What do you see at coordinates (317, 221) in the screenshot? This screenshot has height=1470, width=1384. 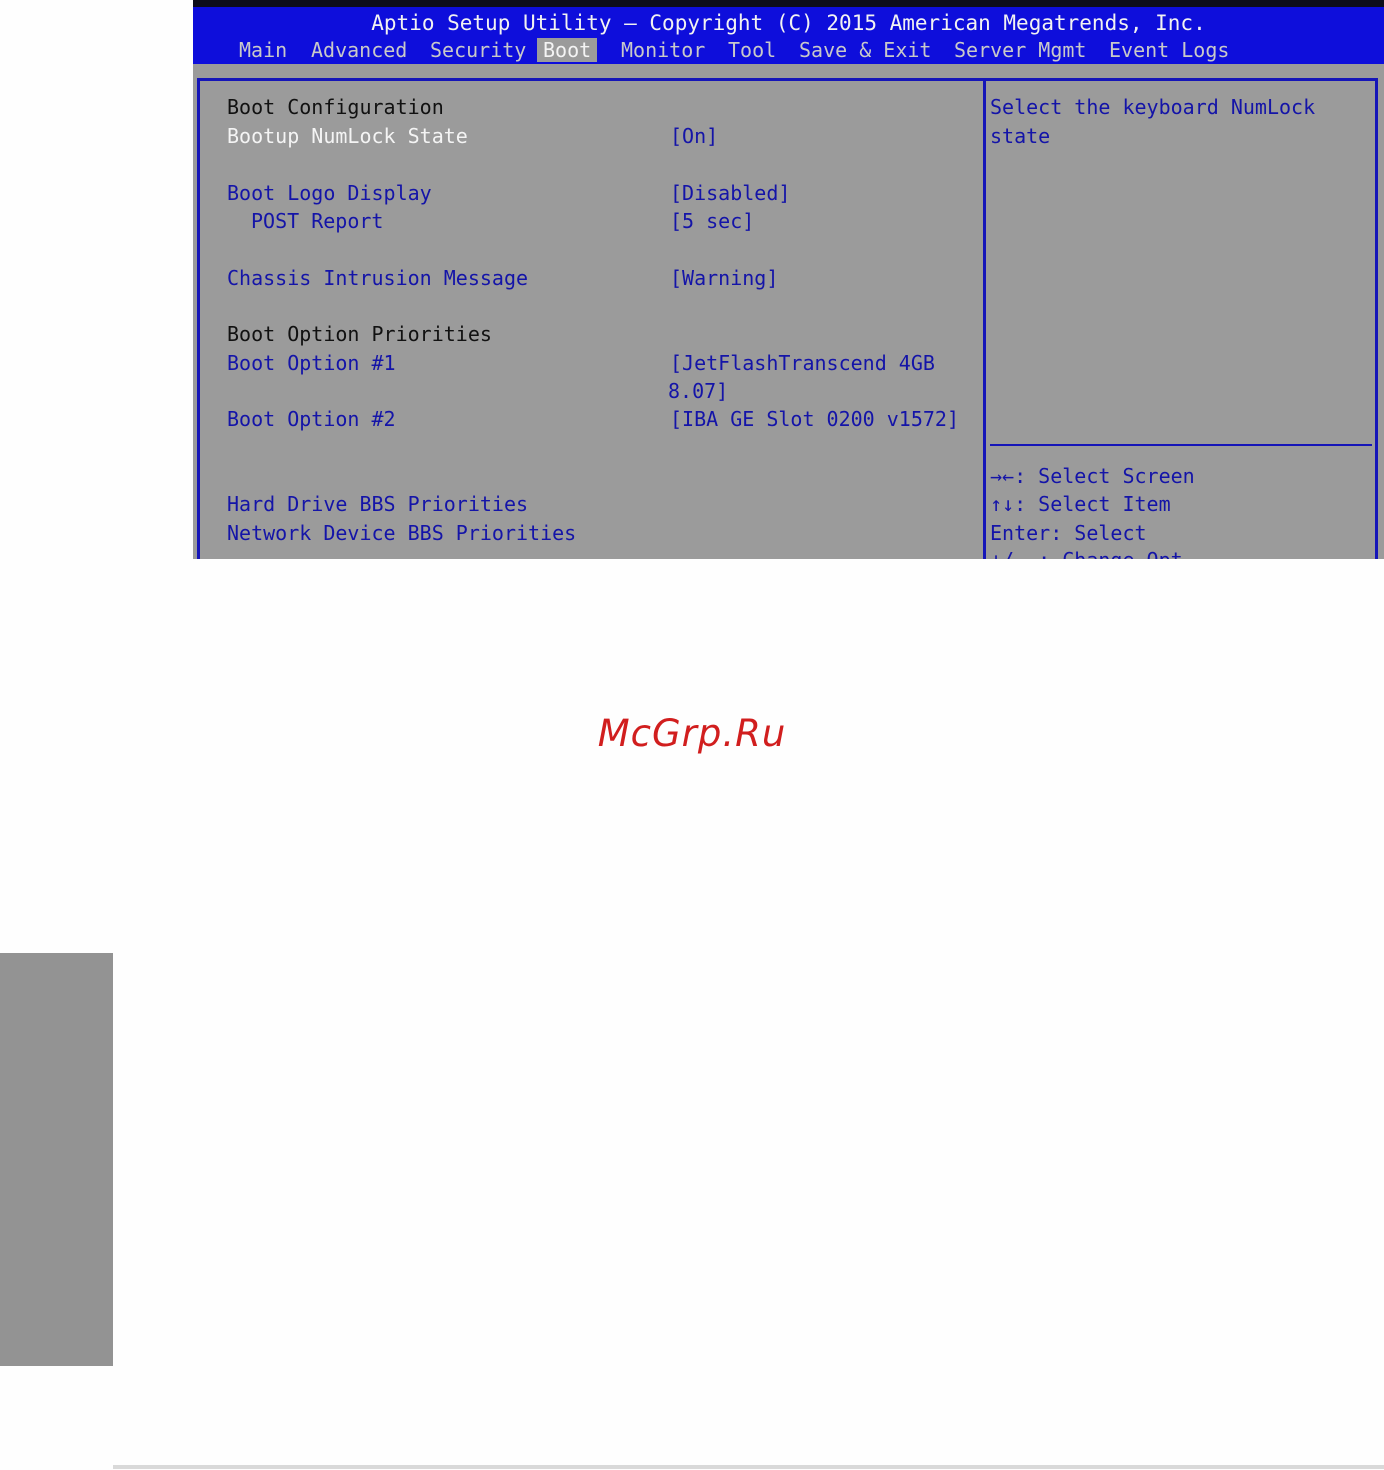 I see `setting-post-report: POST Report` at bounding box center [317, 221].